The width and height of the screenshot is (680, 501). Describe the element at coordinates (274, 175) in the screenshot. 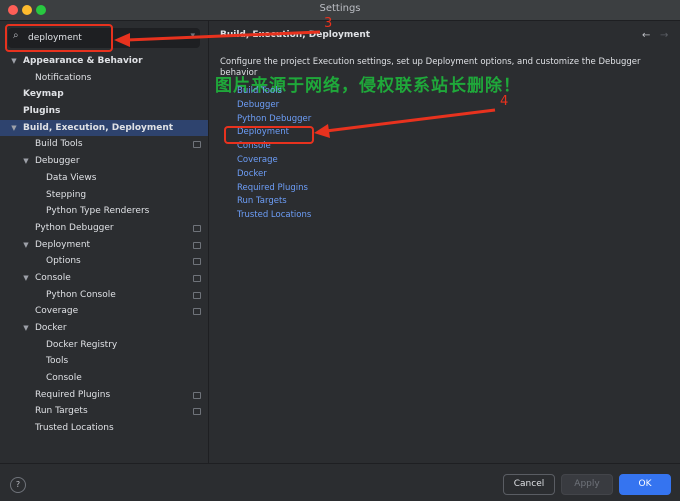

I see `section-link: Docker` at that location.